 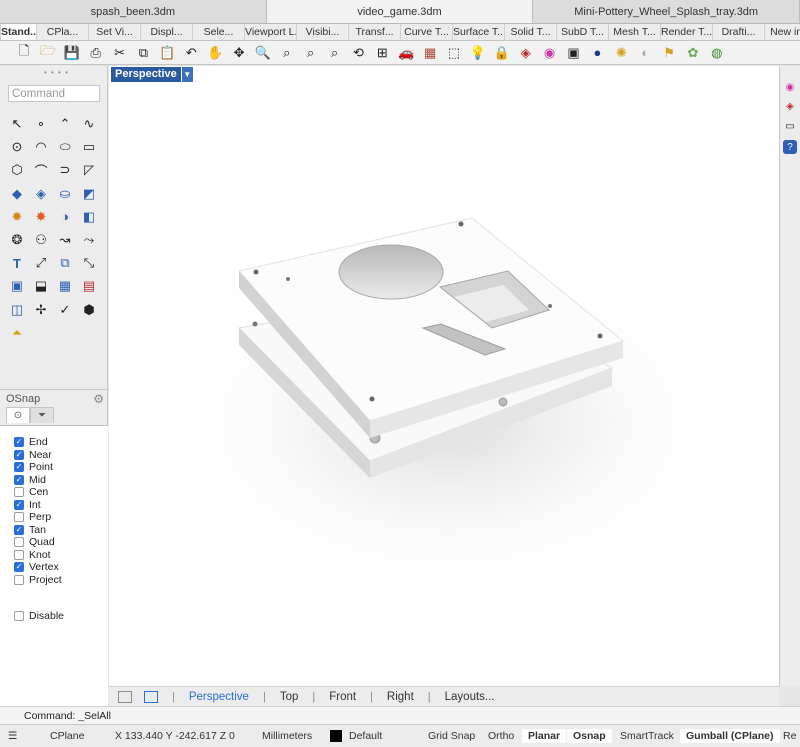 I want to click on paste-icon: 📋, so click(x=167, y=53).